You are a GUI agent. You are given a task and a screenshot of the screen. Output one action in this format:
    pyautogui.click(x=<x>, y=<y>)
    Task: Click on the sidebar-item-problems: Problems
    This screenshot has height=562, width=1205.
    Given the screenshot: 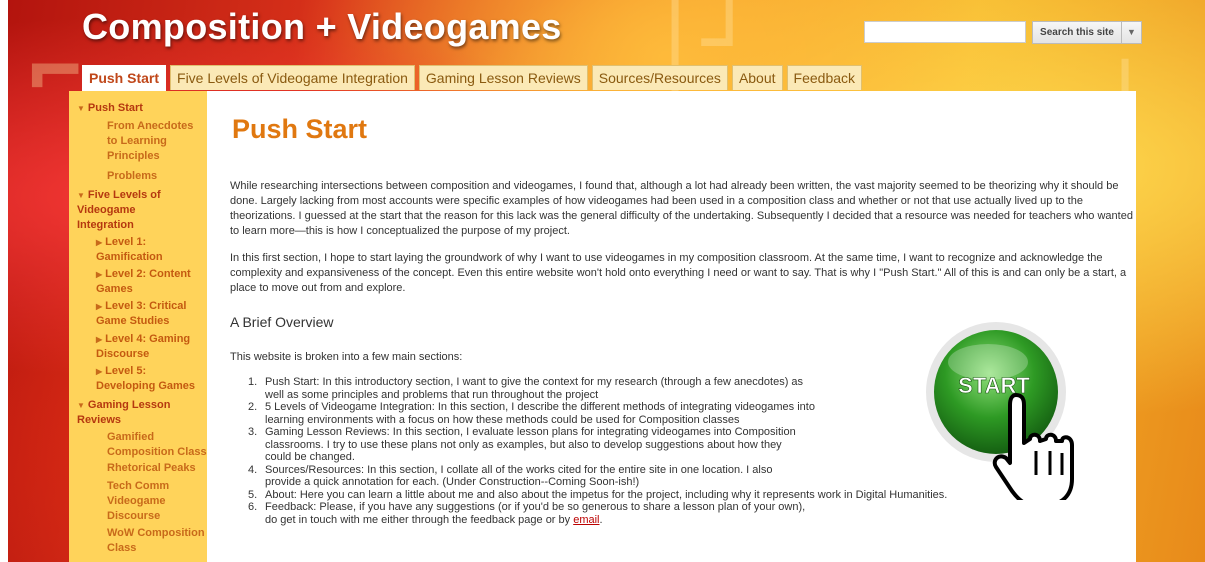 What is the action you would take?
    pyautogui.click(x=154, y=176)
    